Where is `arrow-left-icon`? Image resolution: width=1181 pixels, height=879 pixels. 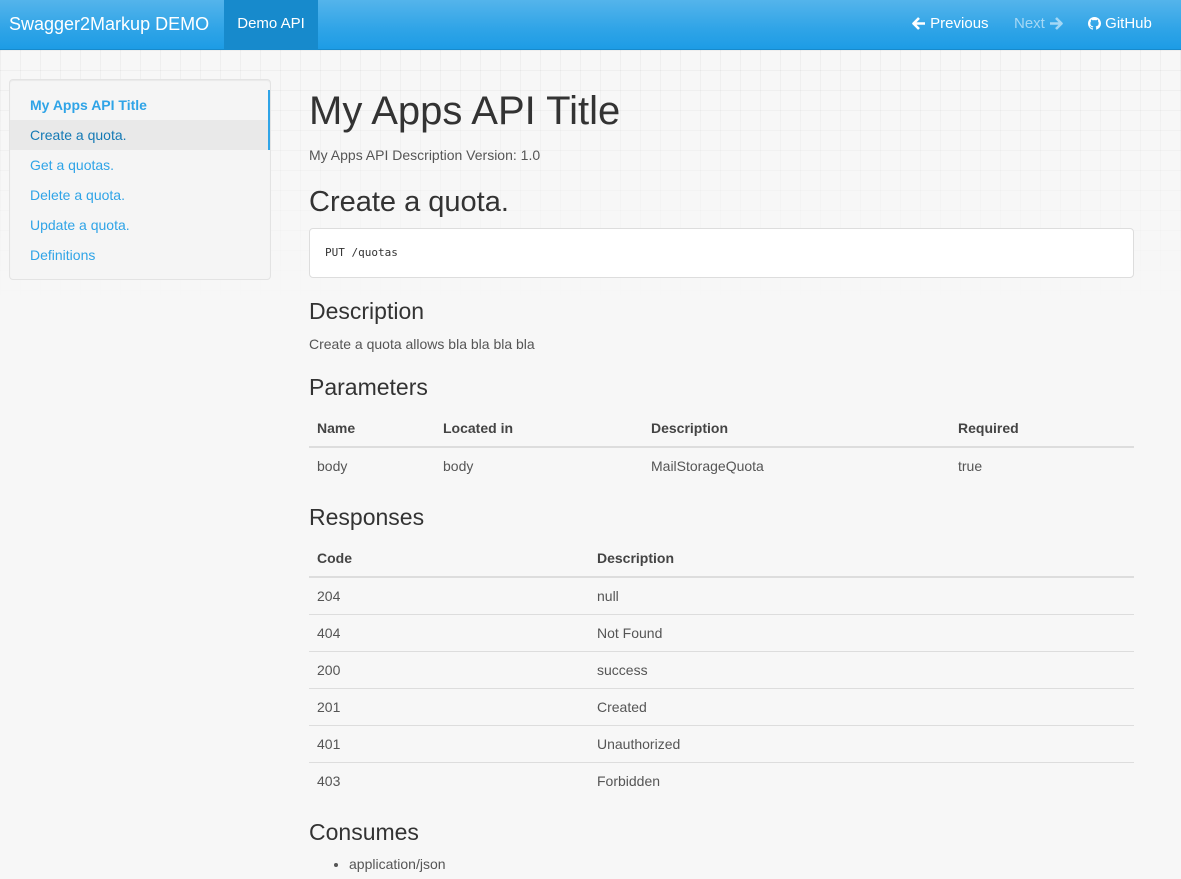 arrow-left-icon is located at coordinates (918, 23).